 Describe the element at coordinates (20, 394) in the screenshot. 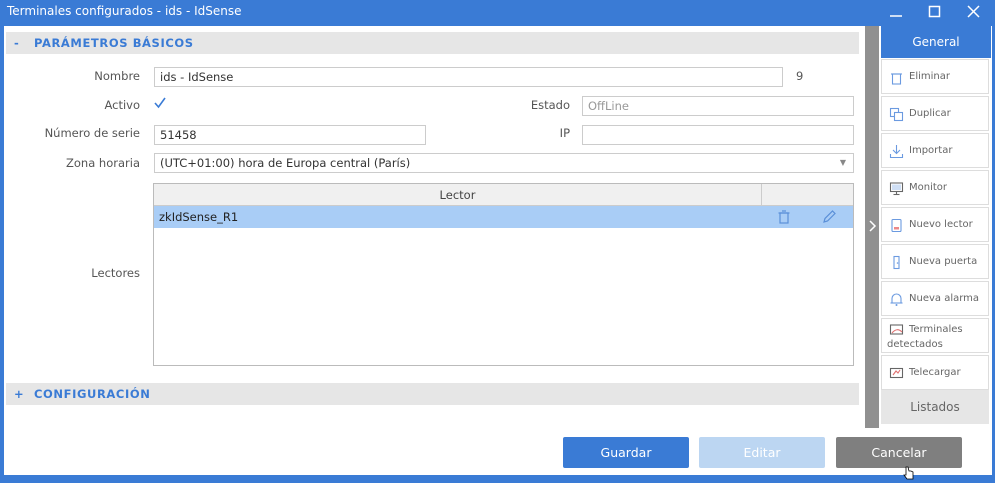

I see `expand-toggle: +` at that location.